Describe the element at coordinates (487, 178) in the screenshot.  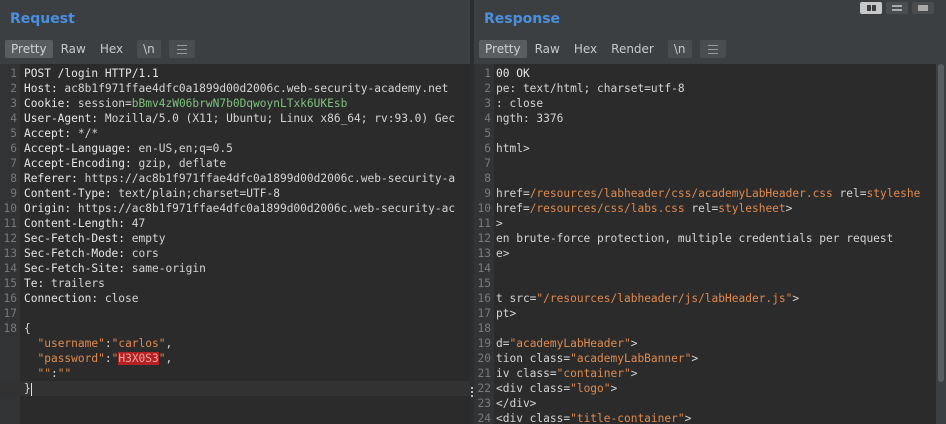
I see `line-number: 8` at that location.